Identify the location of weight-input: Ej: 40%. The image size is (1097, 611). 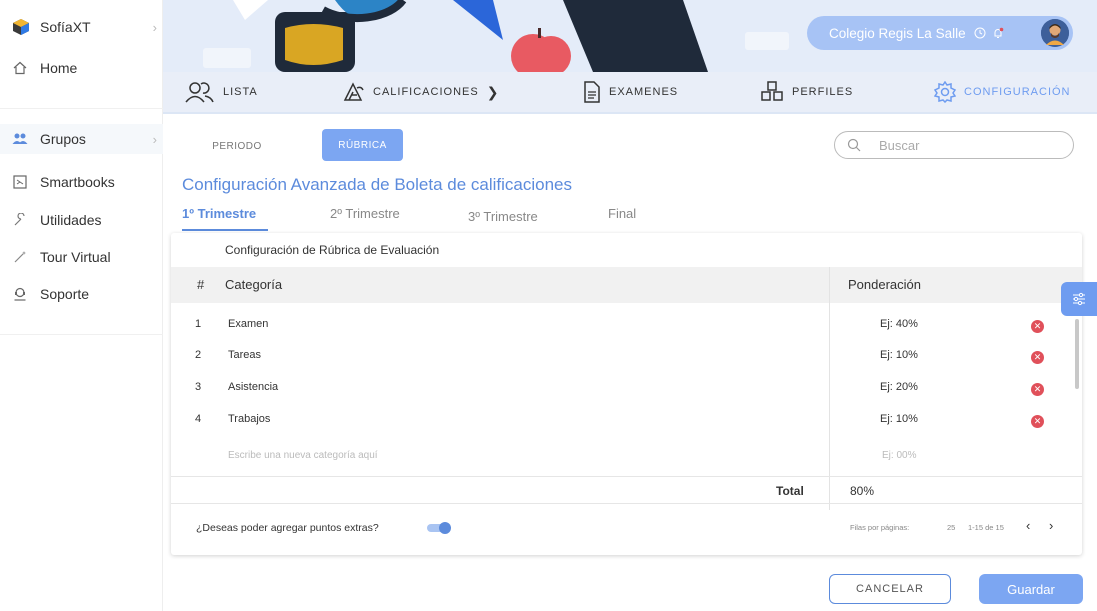
(899, 324).